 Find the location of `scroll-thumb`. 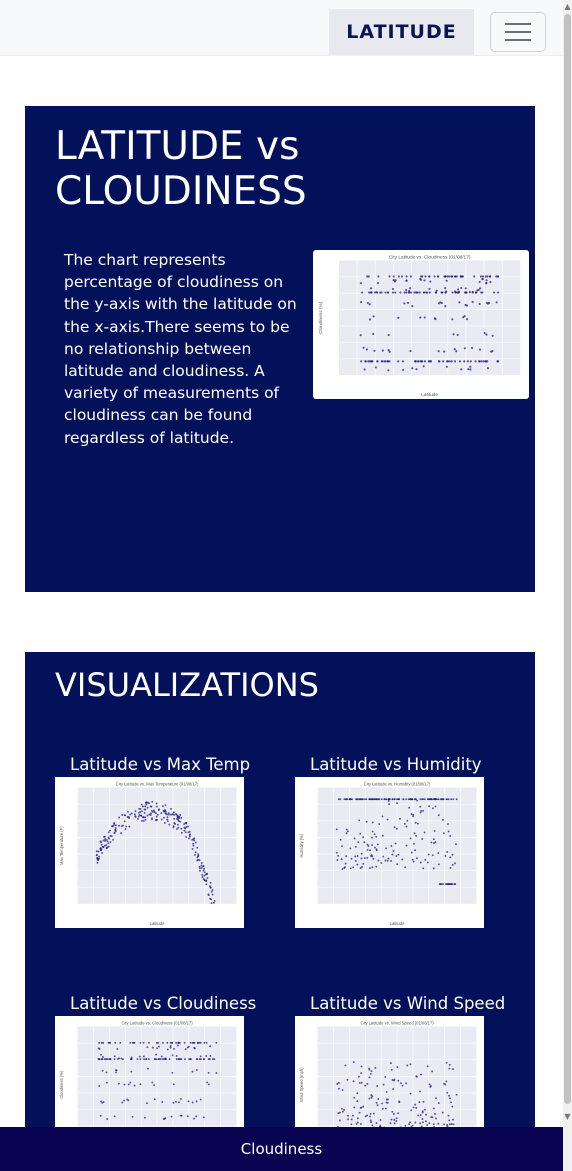

scroll-thumb is located at coordinates (567, 559).